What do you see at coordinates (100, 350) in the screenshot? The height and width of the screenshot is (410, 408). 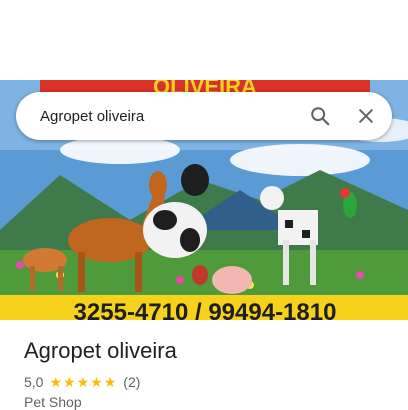 I see `place-title: Agropet oliveira` at bounding box center [100, 350].